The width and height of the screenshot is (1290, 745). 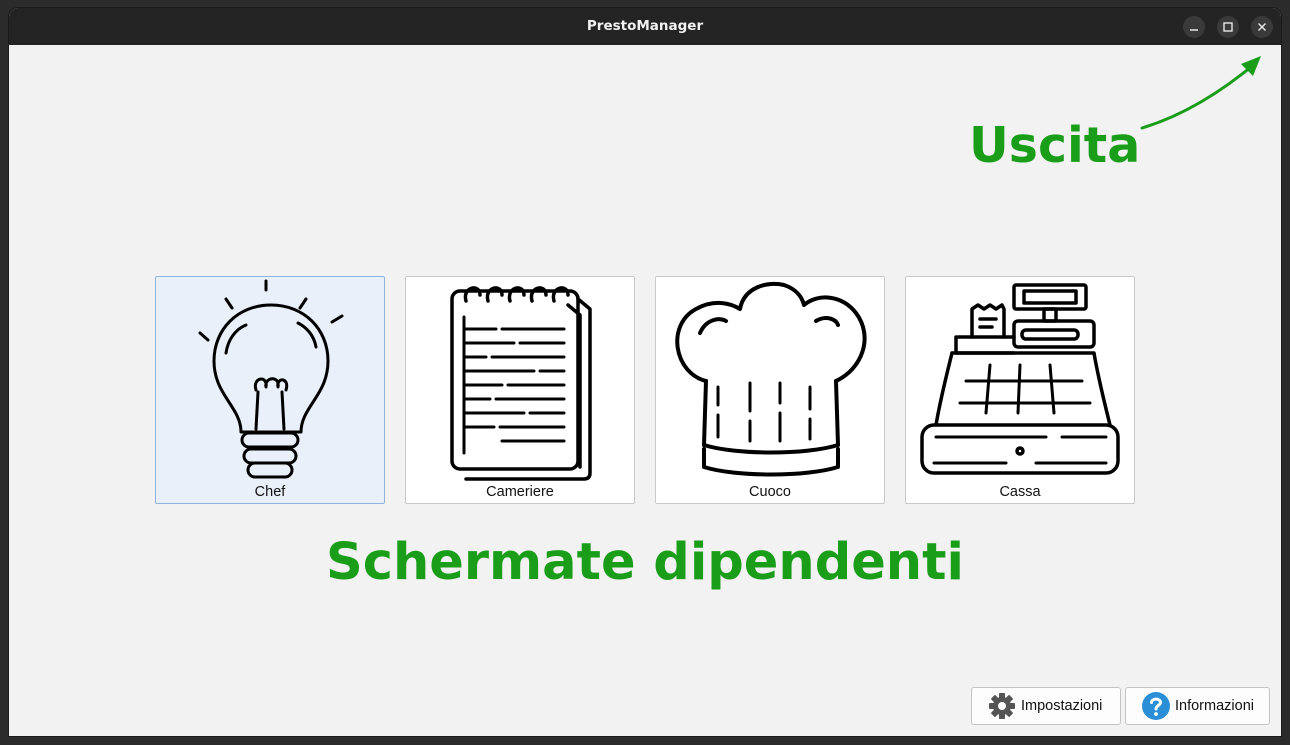 What do you see at coordinates (1002, 706) in the screenshot?
I see `gear-icon` at bounding box center [1002, 706].